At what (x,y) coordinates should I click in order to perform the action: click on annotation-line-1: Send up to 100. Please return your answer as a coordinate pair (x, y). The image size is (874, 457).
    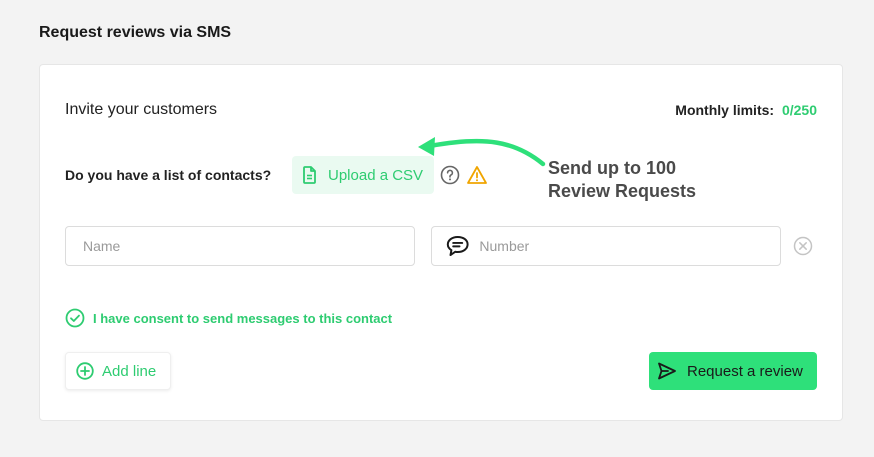
    Looking at the image, I should click on (612, 168).